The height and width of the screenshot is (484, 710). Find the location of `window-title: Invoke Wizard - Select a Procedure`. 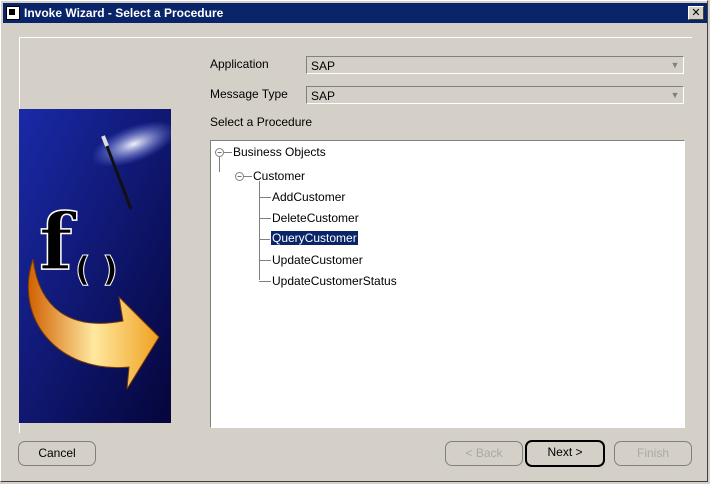

window-title: Invoke Wizard - Select a Procedure is located at coordinates (124, 13).